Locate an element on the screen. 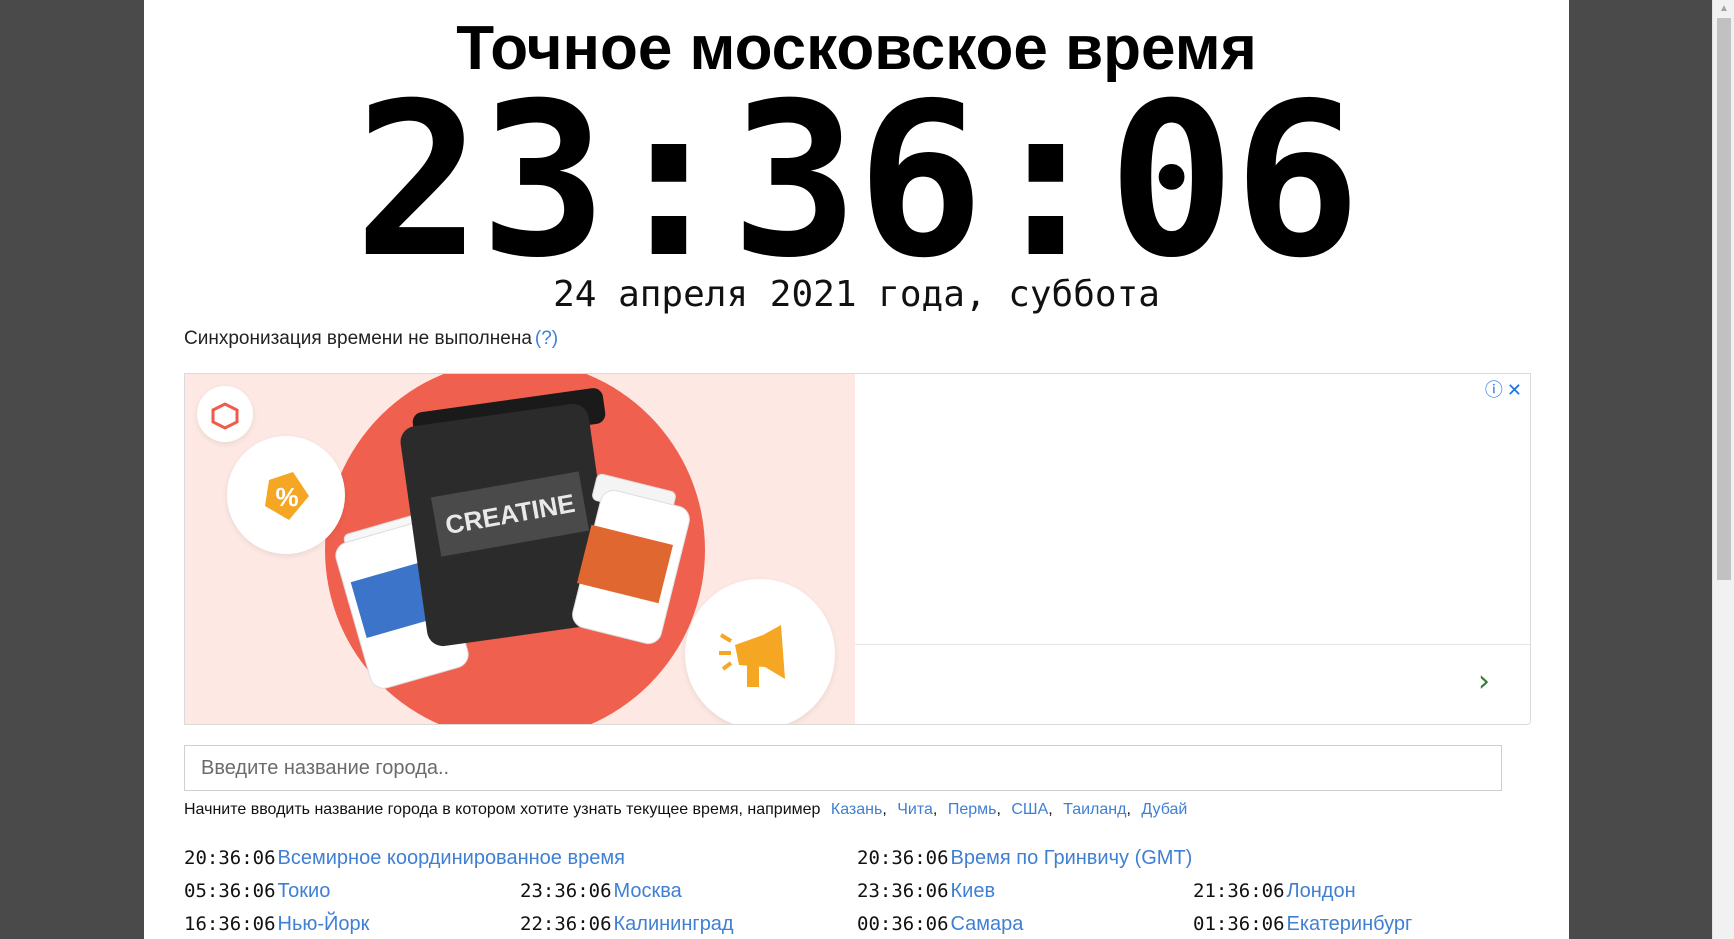 The height and width of the screenshot is (939, 1734). sync-status: Синхронизация времени не выполнена (?) is located at coordinates (371, 339).